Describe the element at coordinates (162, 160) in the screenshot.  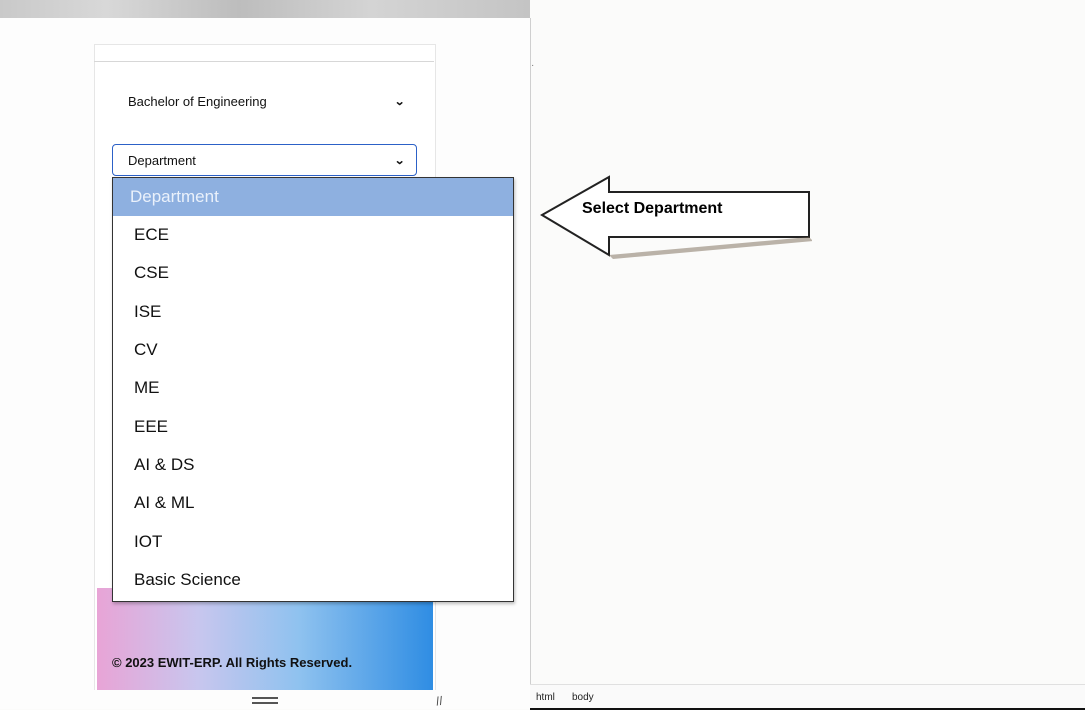
I see `department-select-value: Department` at that location.